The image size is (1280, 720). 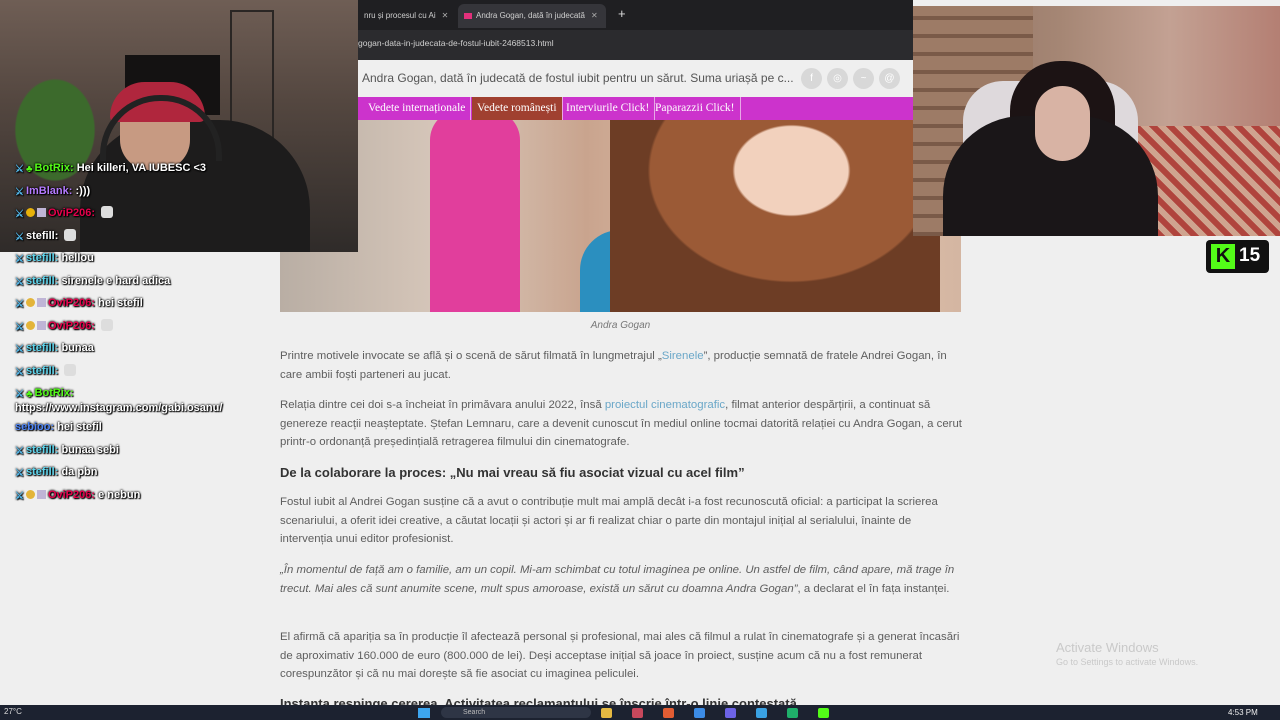 I want to click on taskbar-search: Search, so click(x=516, y=712).